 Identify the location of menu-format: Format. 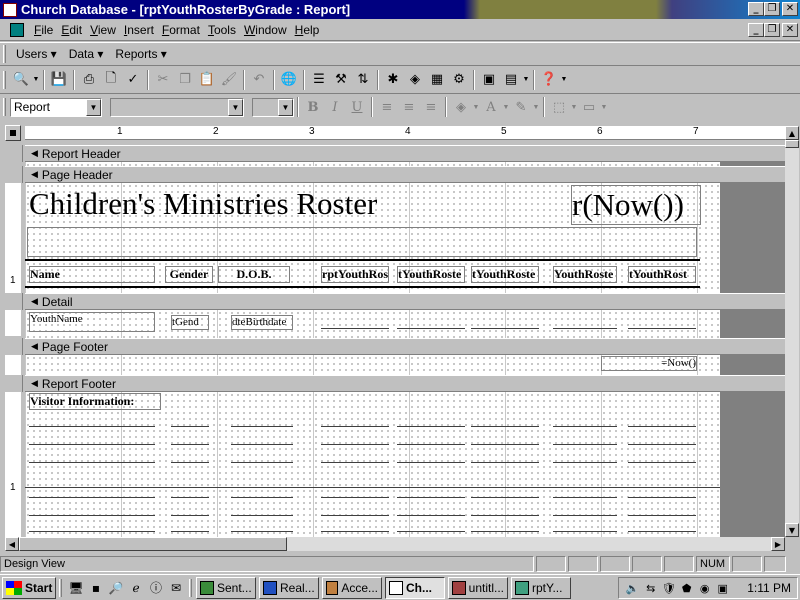
(181, 30).